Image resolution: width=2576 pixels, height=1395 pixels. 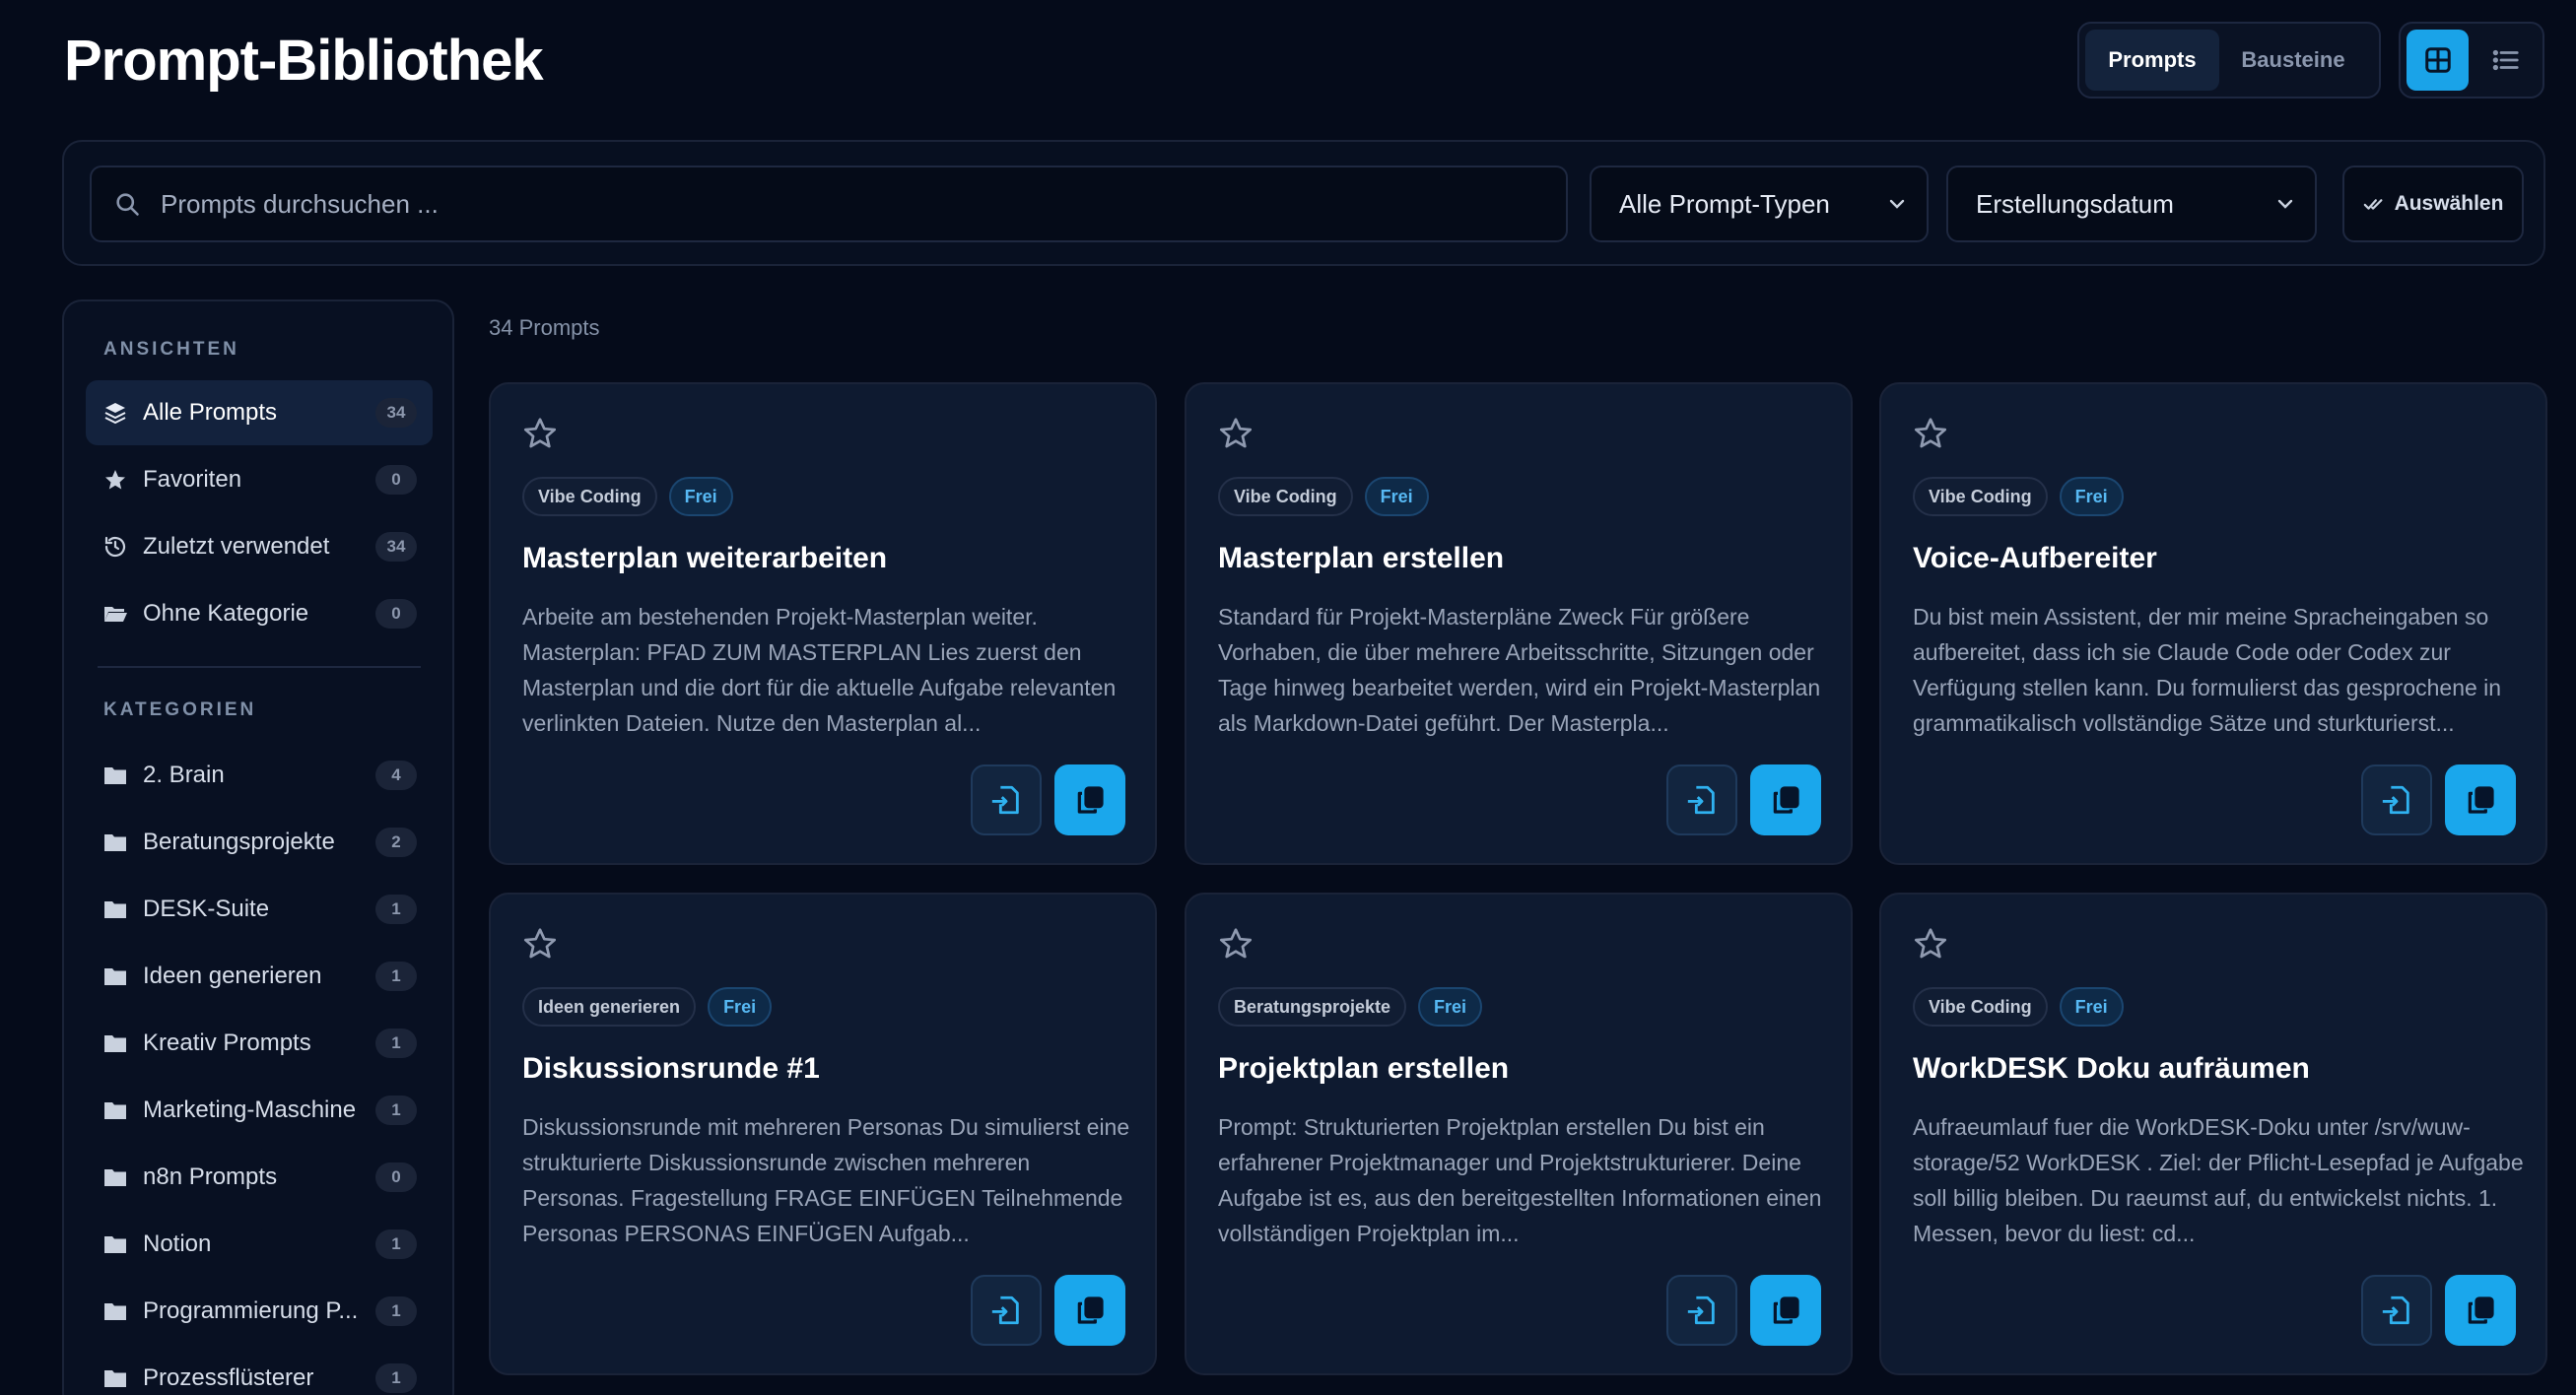 I want to click on sort-select: Erstellungsdatum, so click(x=2131, y=204).